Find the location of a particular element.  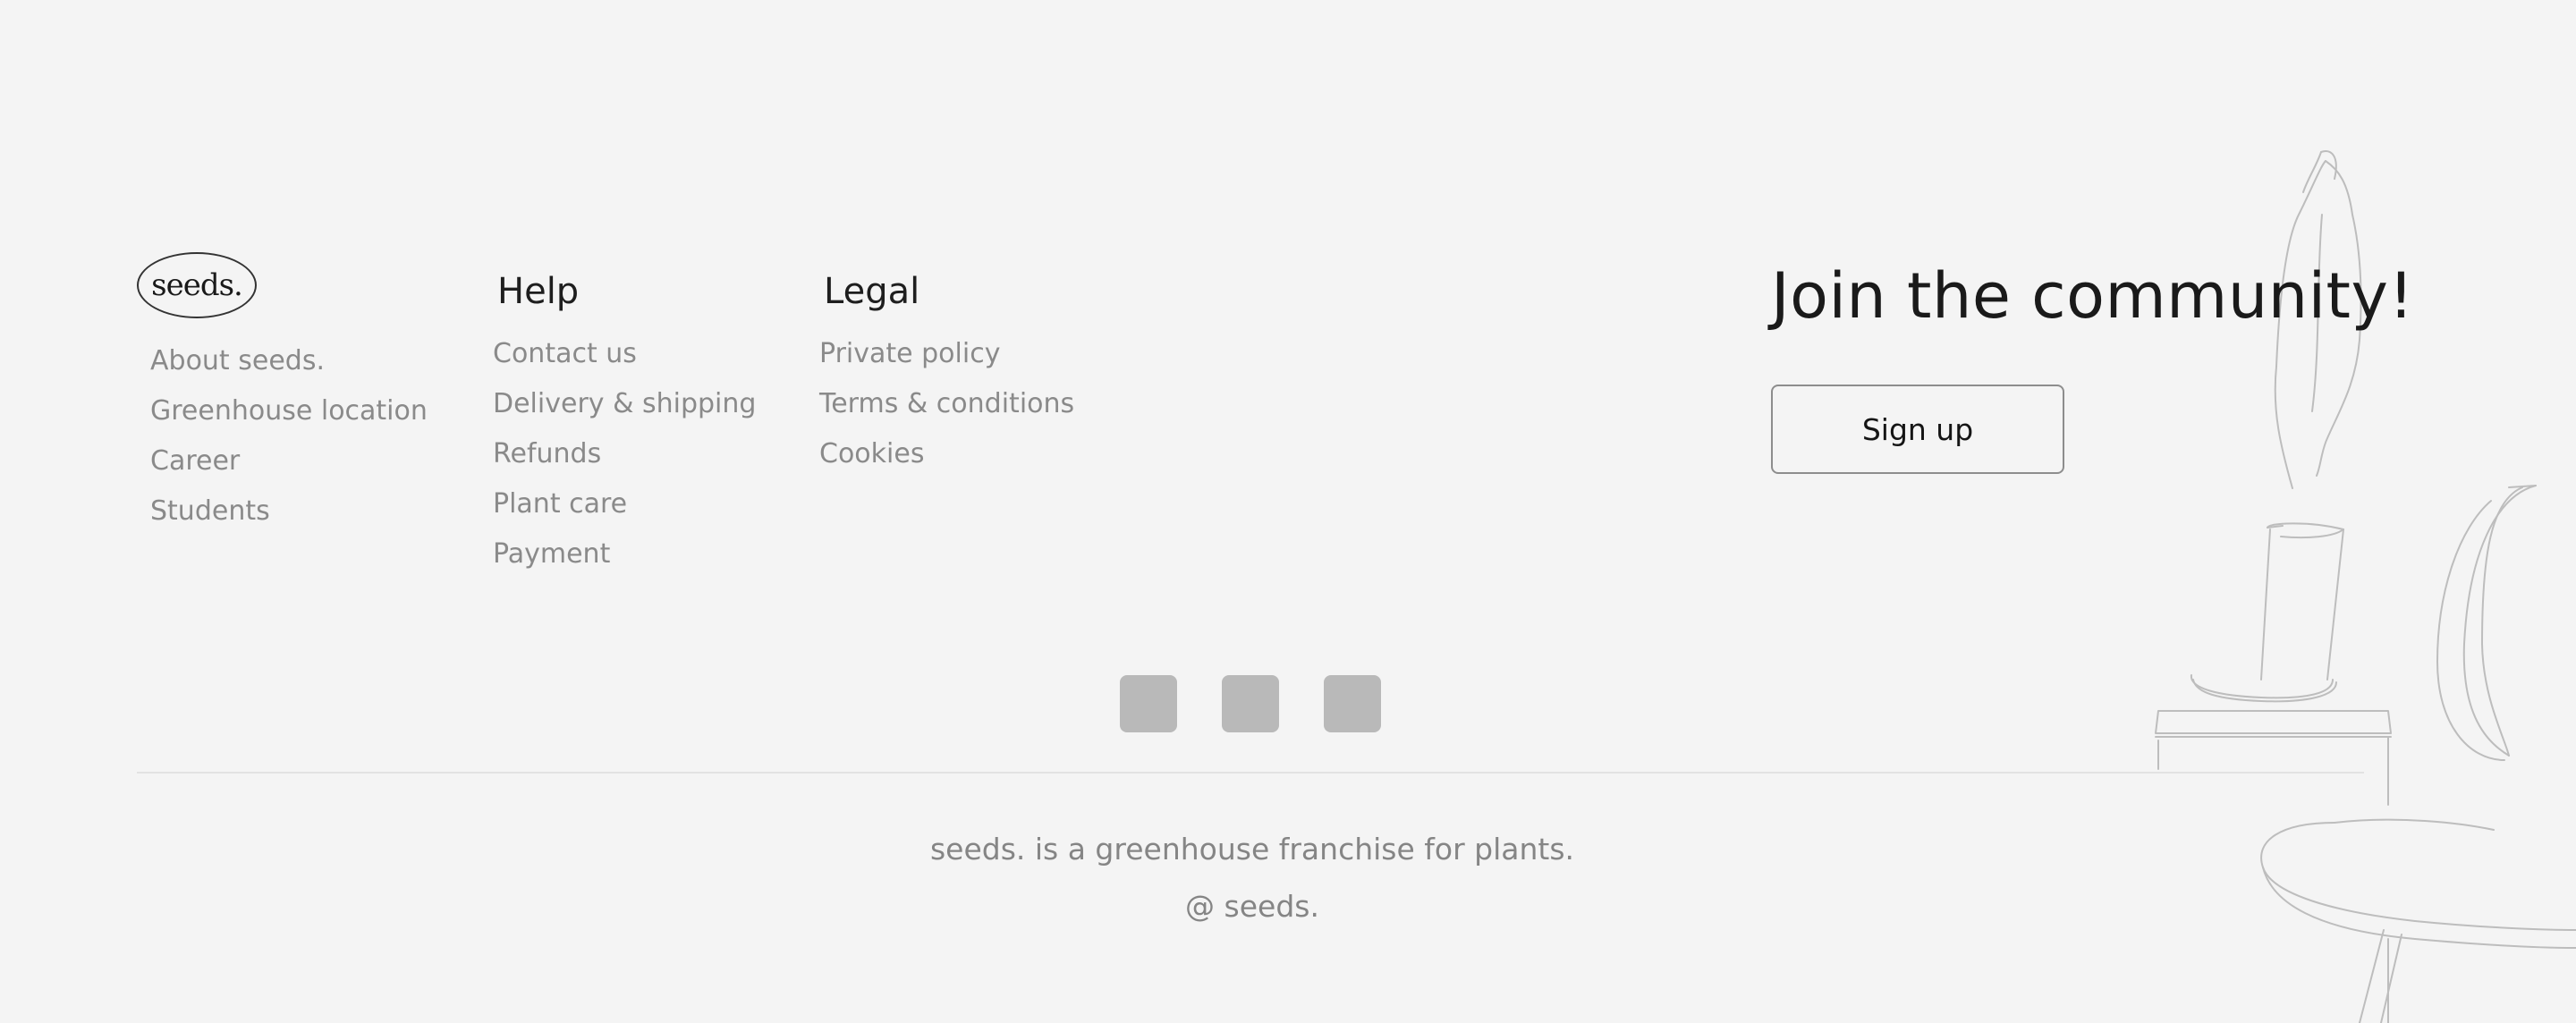

legal-heading: Legal is located at coordinates (872, 291).